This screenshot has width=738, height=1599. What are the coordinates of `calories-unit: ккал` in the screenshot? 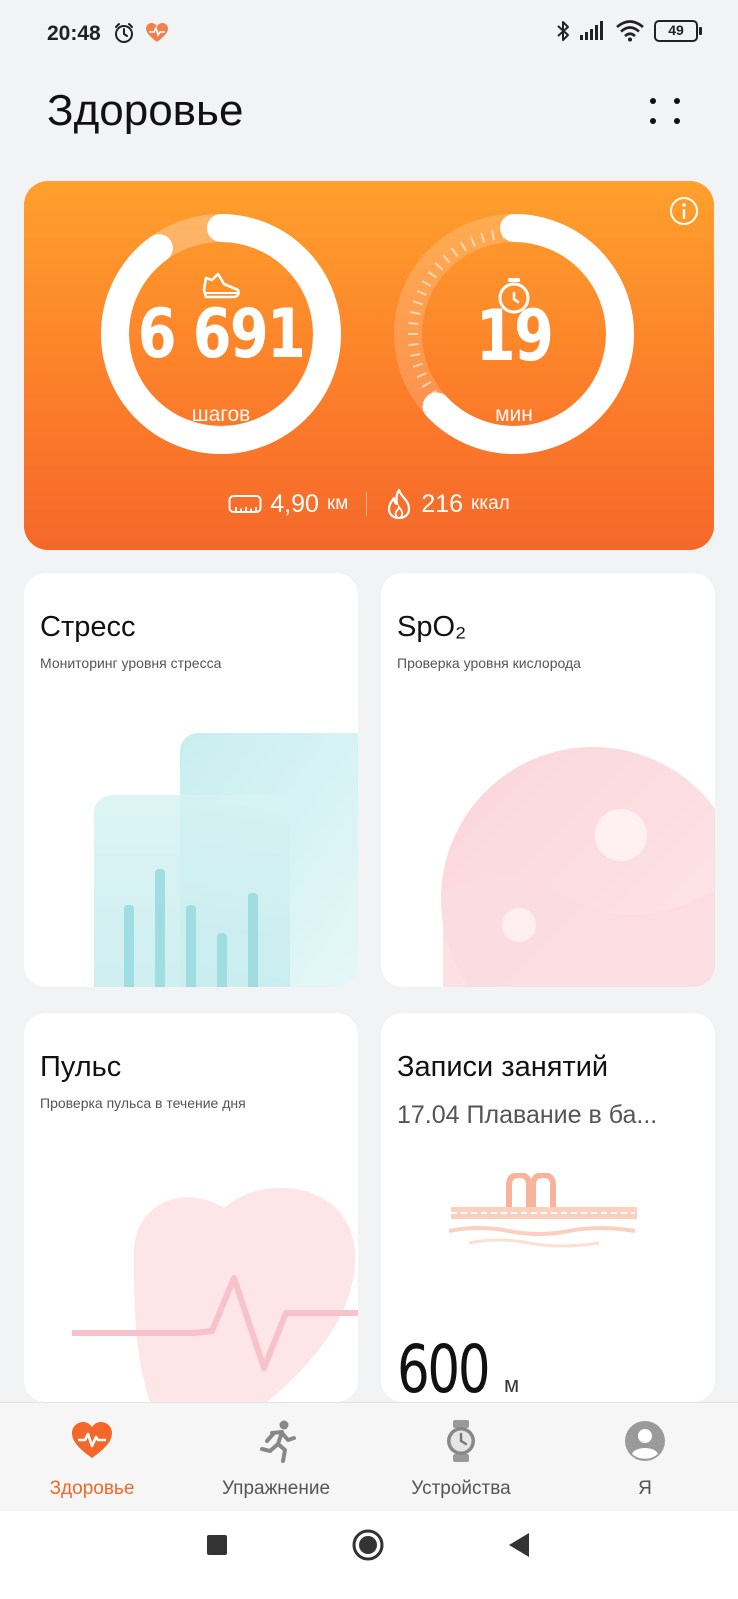 It's located at (490, 503).